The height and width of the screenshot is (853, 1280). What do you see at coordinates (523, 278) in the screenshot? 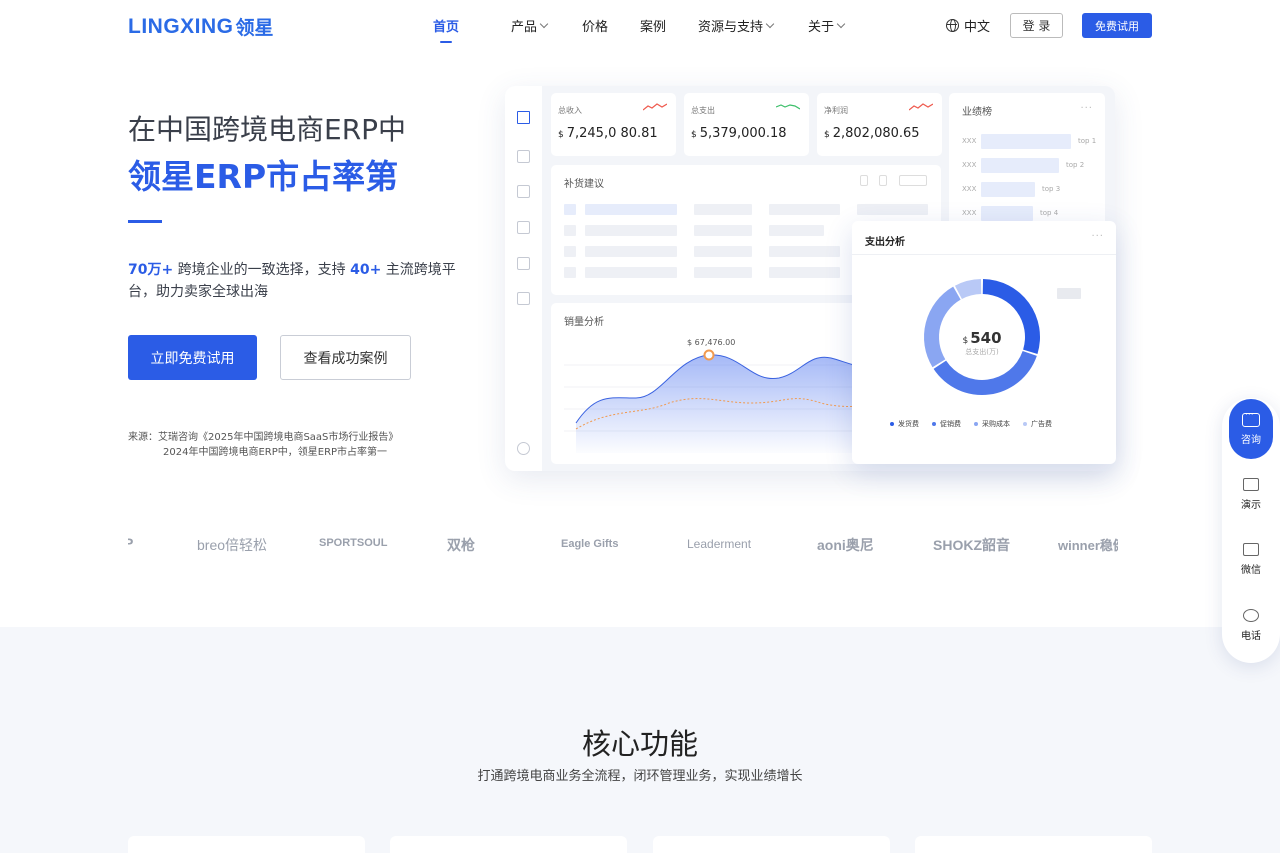
I see `dashboard-sidebar` at bounding box center [523, 278].